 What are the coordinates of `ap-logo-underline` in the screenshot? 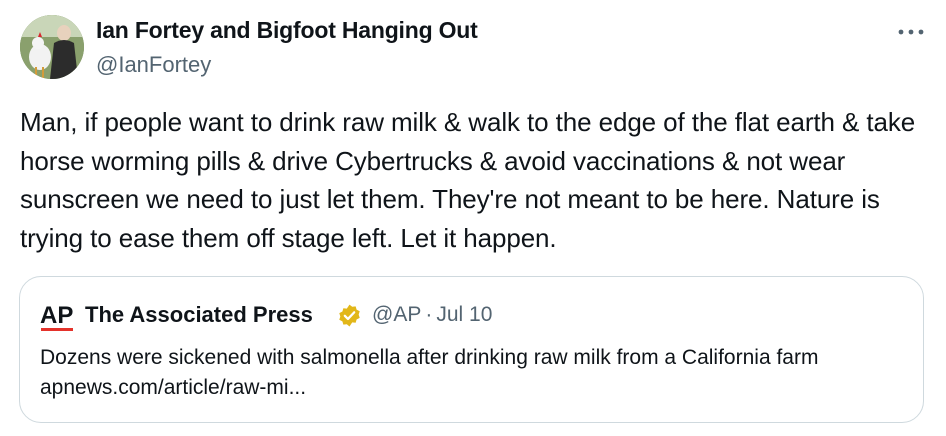 It's located at (57, 329).